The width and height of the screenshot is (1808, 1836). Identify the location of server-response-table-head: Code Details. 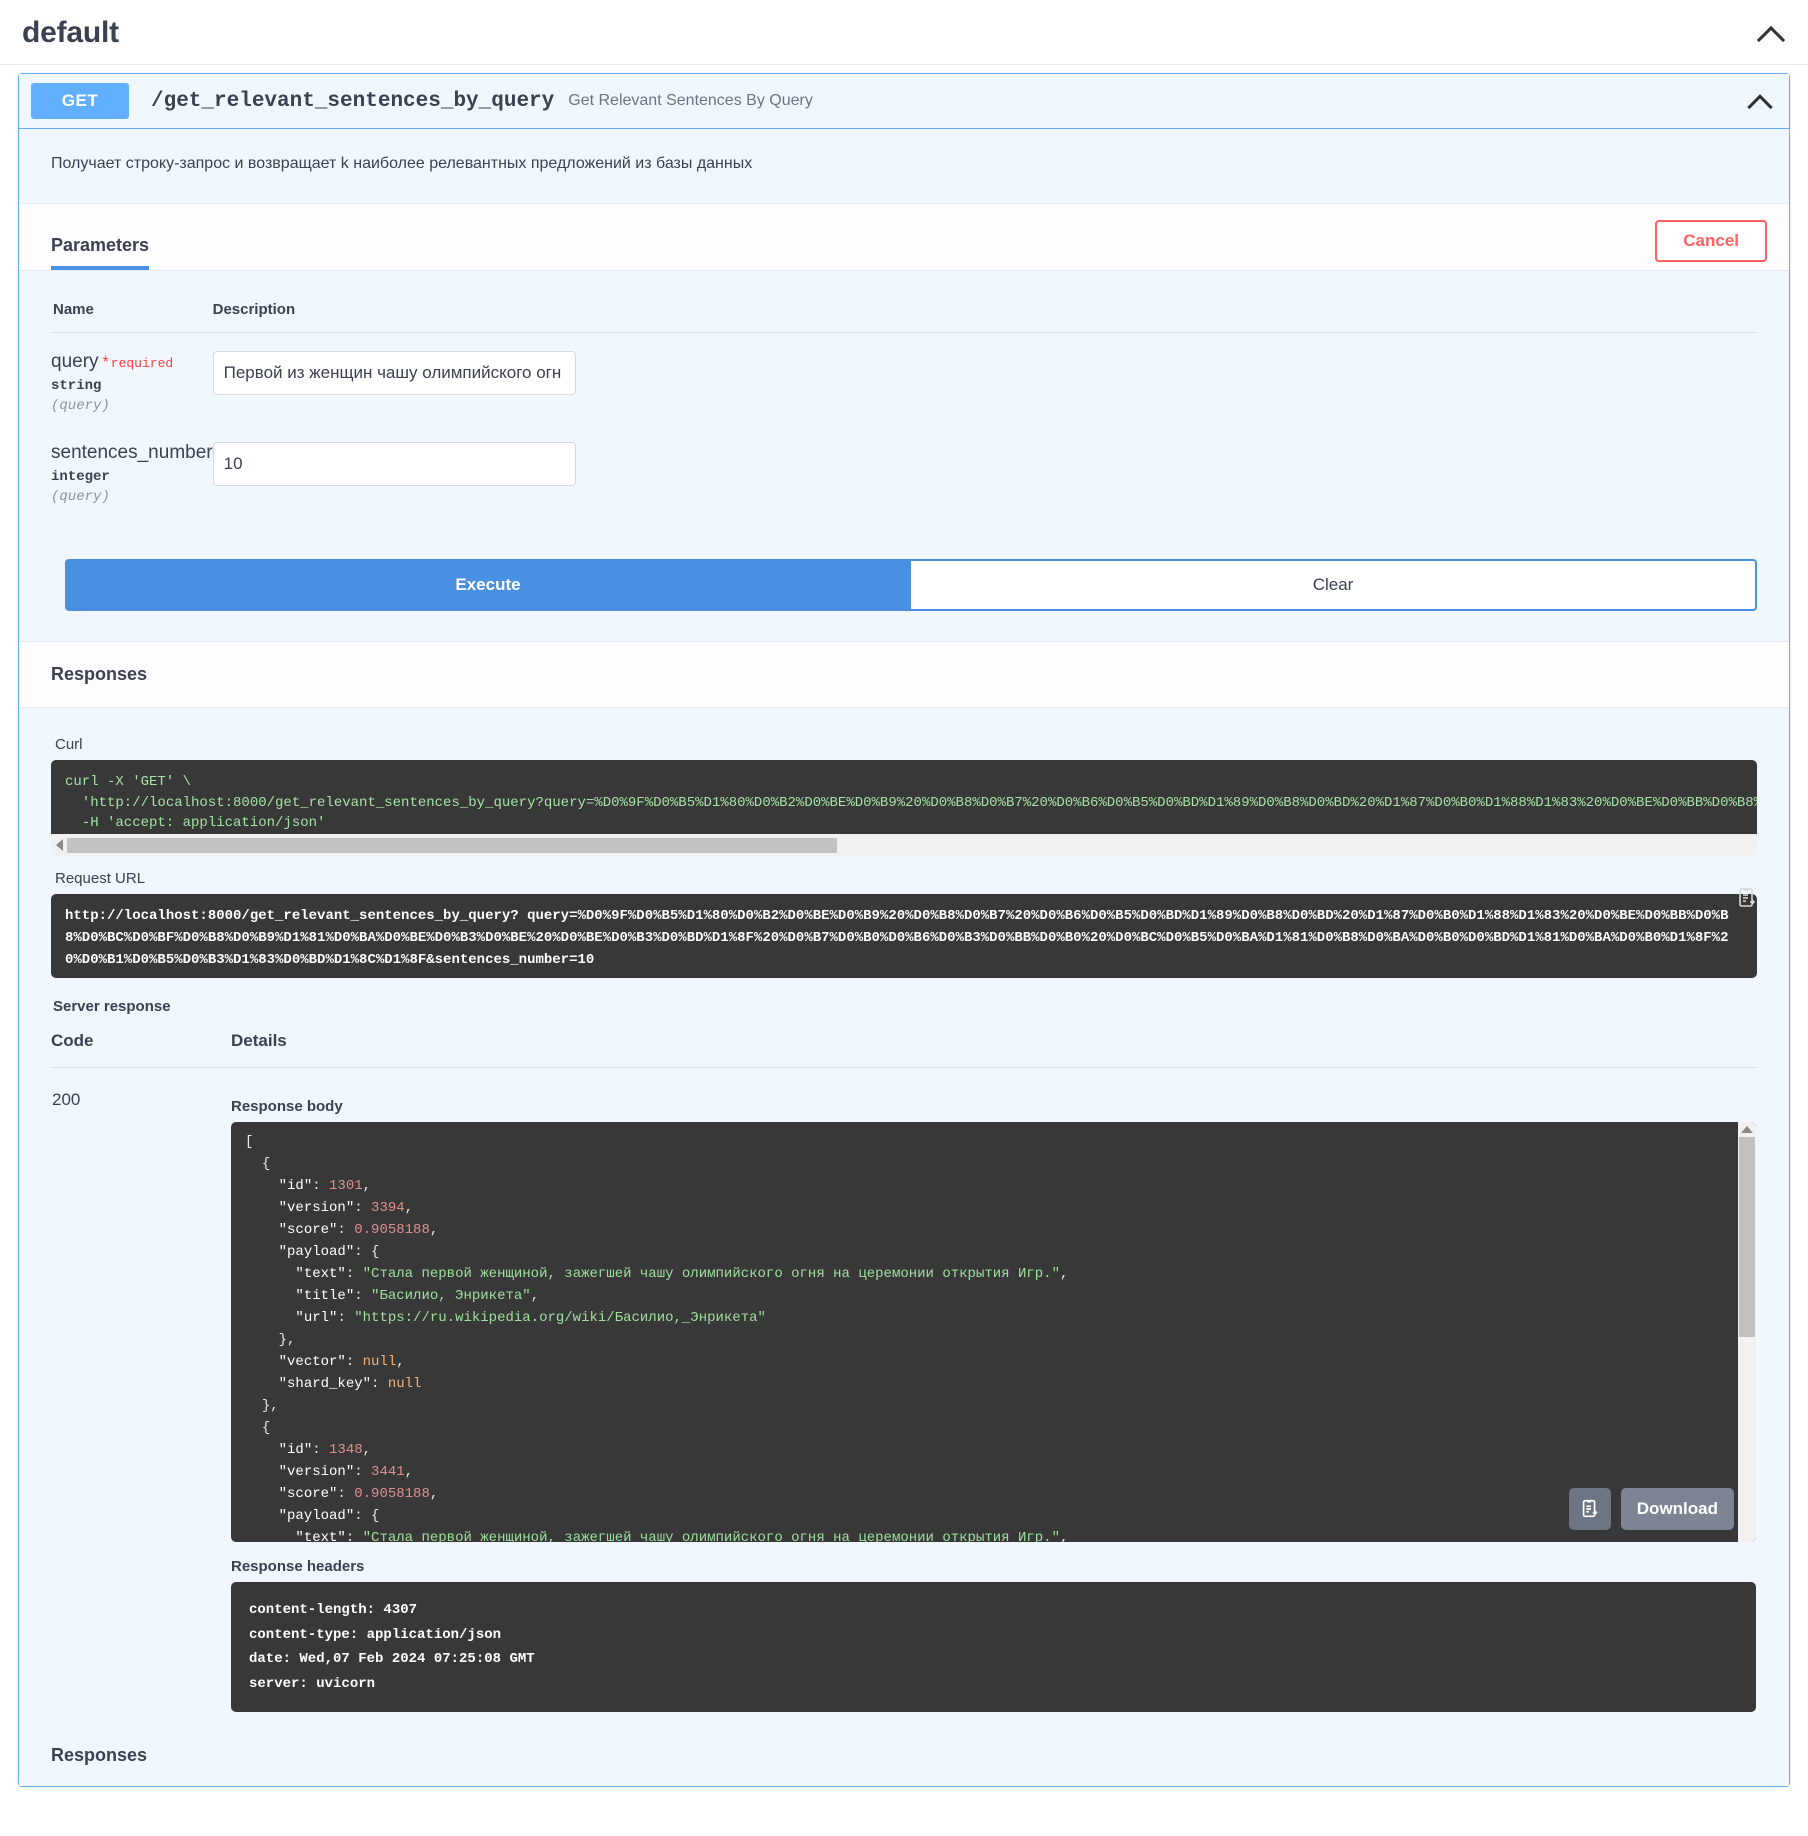
(904, 1047).